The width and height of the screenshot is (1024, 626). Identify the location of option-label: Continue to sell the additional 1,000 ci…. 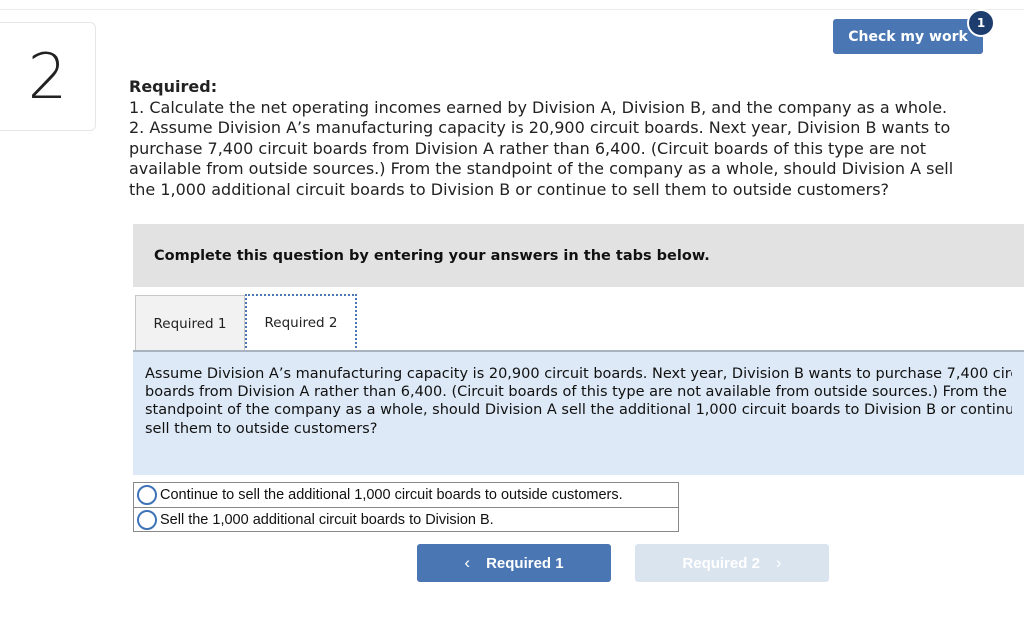
(391, 495).